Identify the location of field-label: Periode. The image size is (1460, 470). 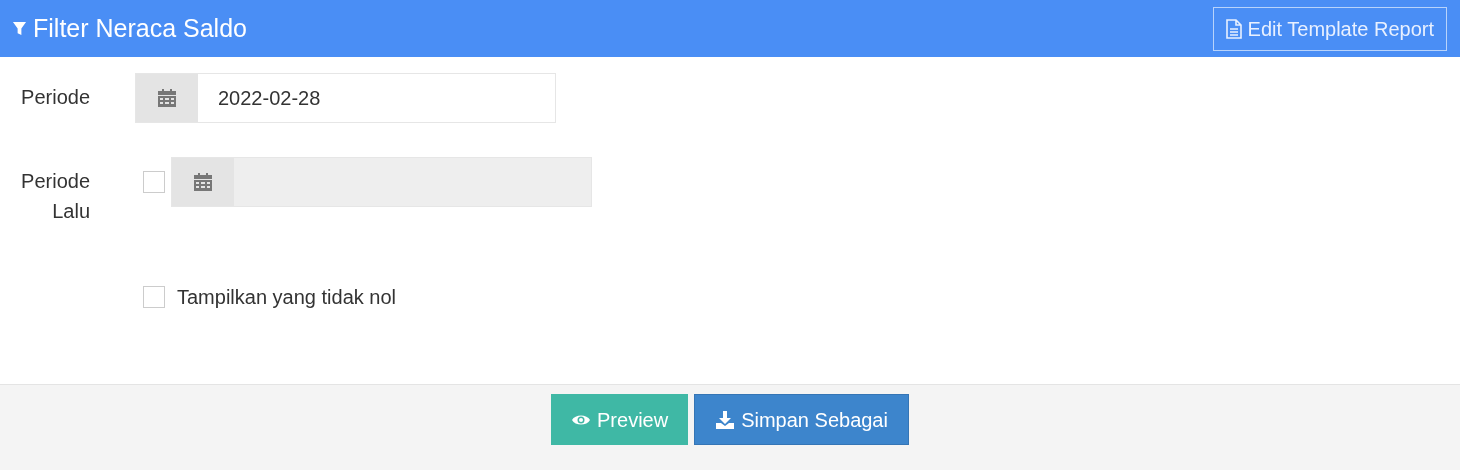
(55, 97).